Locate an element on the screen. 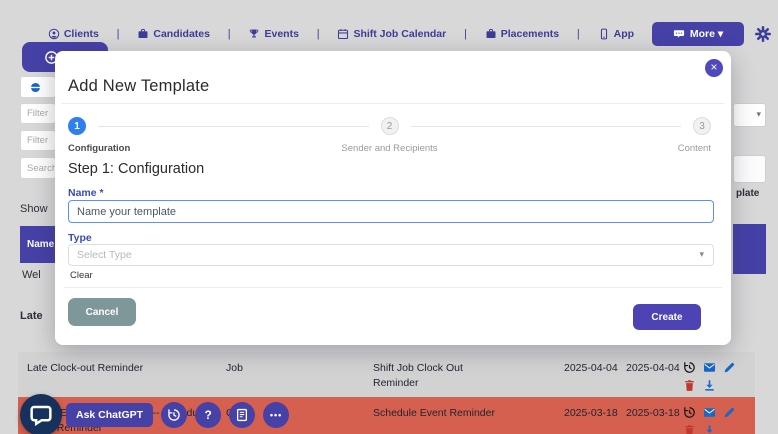  book-icon is located at coordinates (242, 415).